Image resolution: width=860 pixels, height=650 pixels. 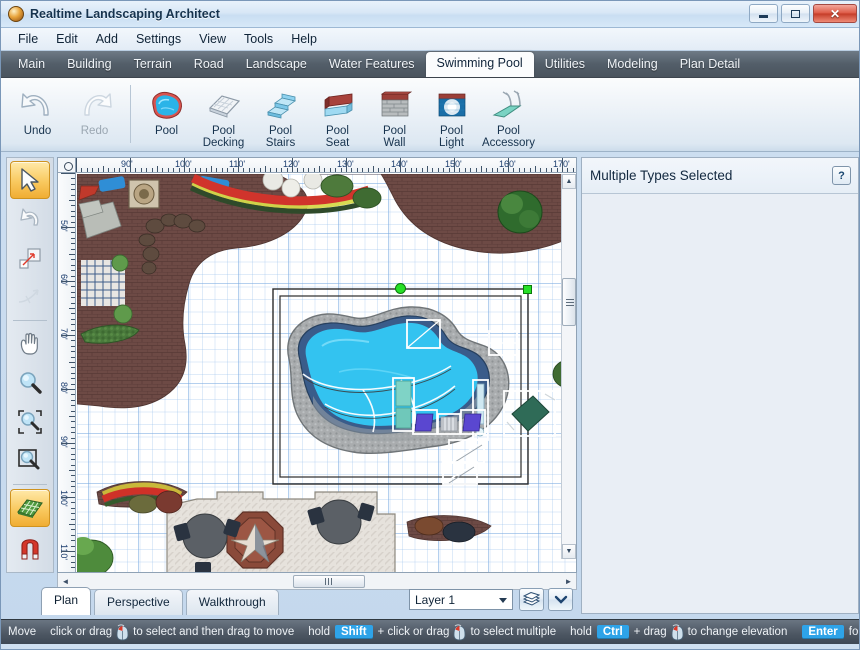 I want to click on tab-road: Road, so click(x=209, y=65).